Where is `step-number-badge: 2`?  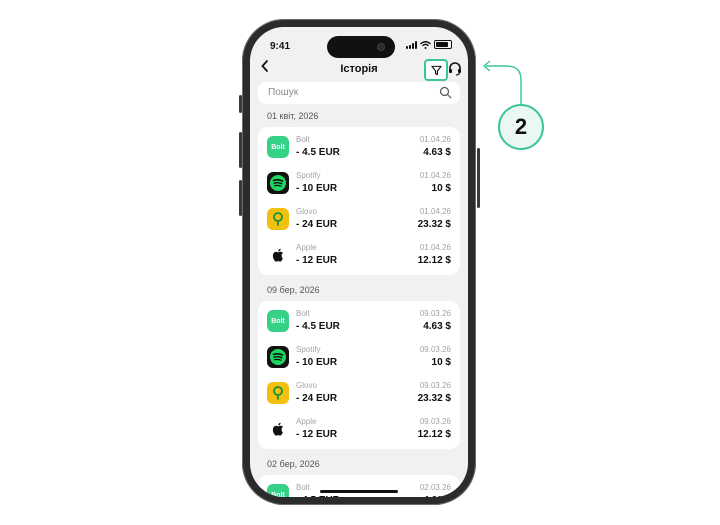 step-number-badge: 2 is located at coordinates (521, 127).